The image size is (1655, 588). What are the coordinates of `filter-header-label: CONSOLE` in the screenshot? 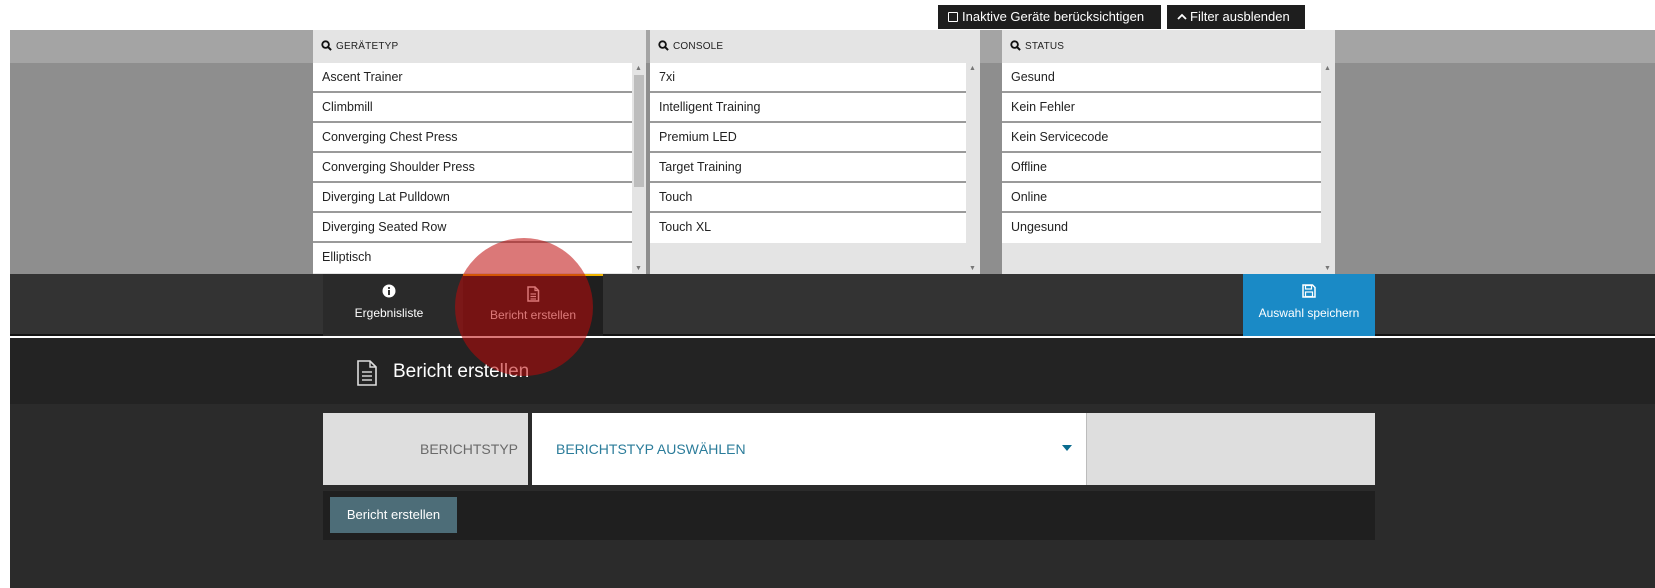 It's located at (698, 46).